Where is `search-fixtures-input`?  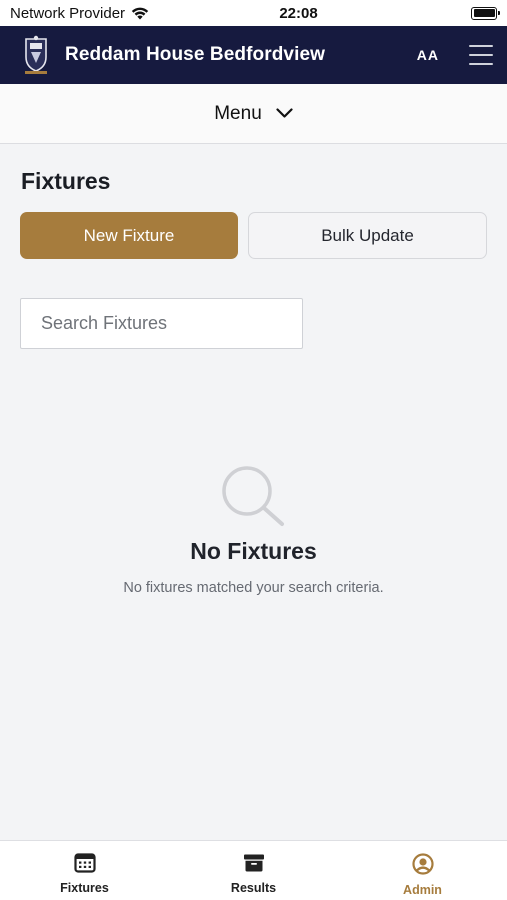 search-fixtures-input is located at coordinates (161, 323).